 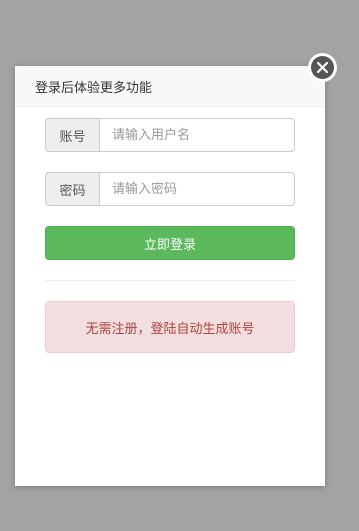 What do you see at coordinates (72, 135) in the screenshot?
I see `account-label: 账号` at bounding box center [72, 135].